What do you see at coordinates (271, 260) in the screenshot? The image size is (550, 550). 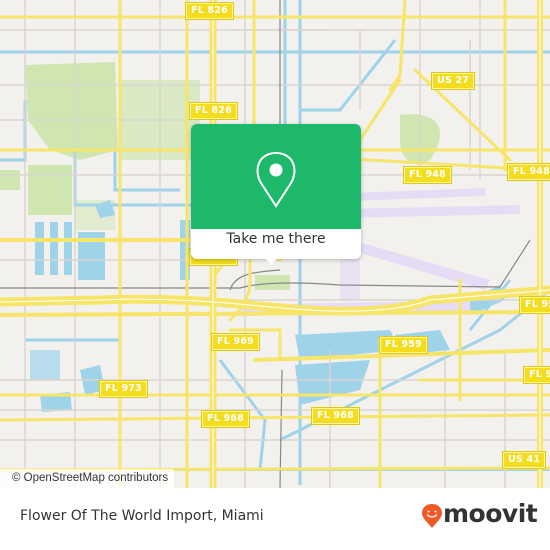 I see `popup-pointer` at bounding box center [271, 260].